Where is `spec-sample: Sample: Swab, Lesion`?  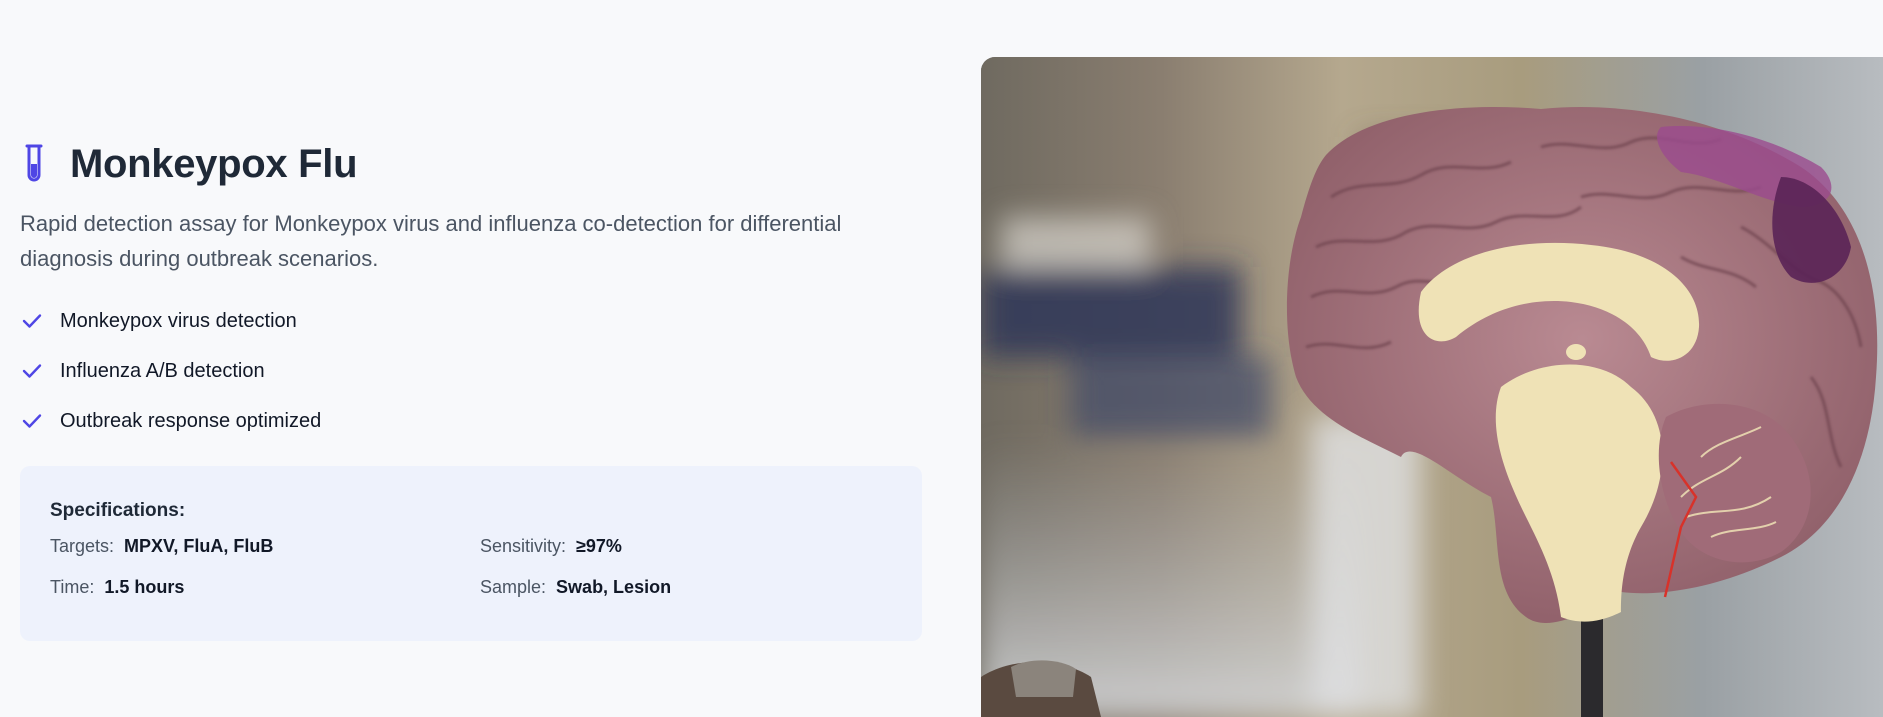
spec-sample: Sample: Swab, Lesion is located at coordinates (695, 587).